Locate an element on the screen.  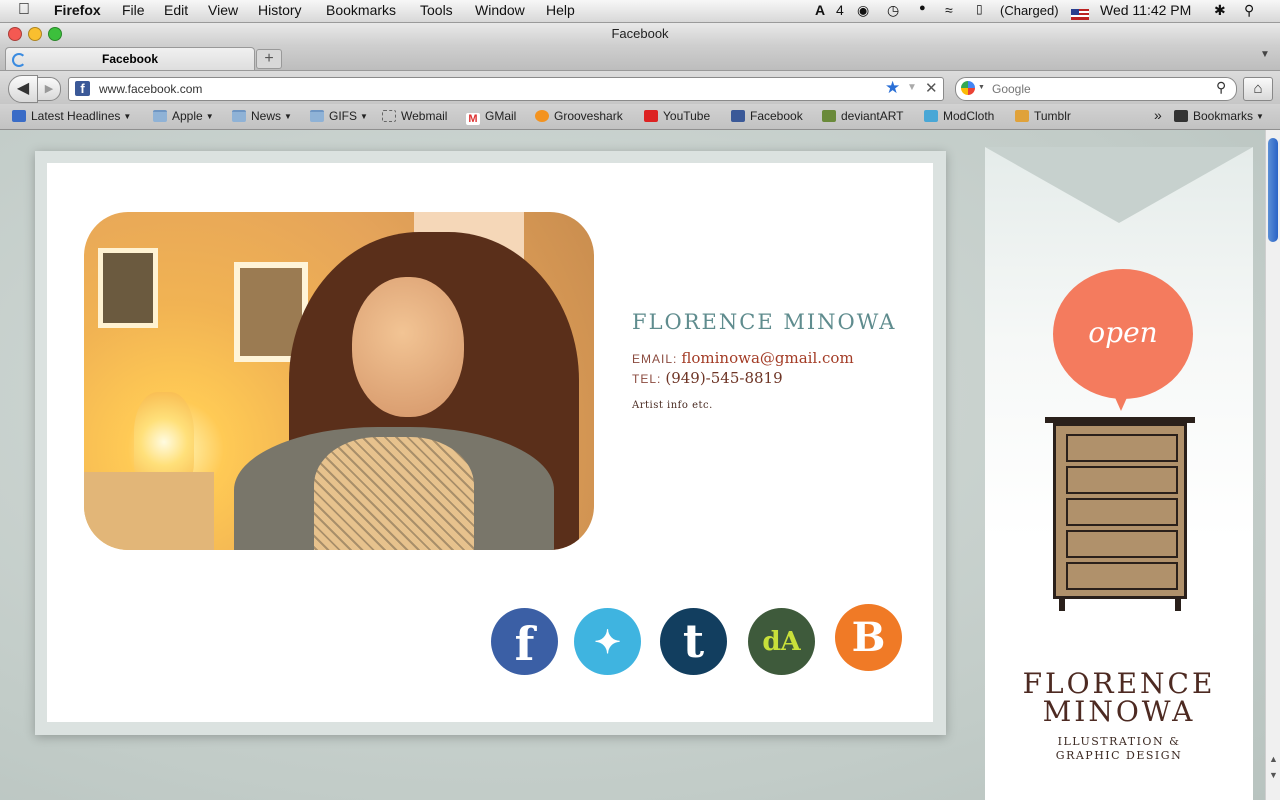
window-title: Facebook is located at coordinates (640, 33).